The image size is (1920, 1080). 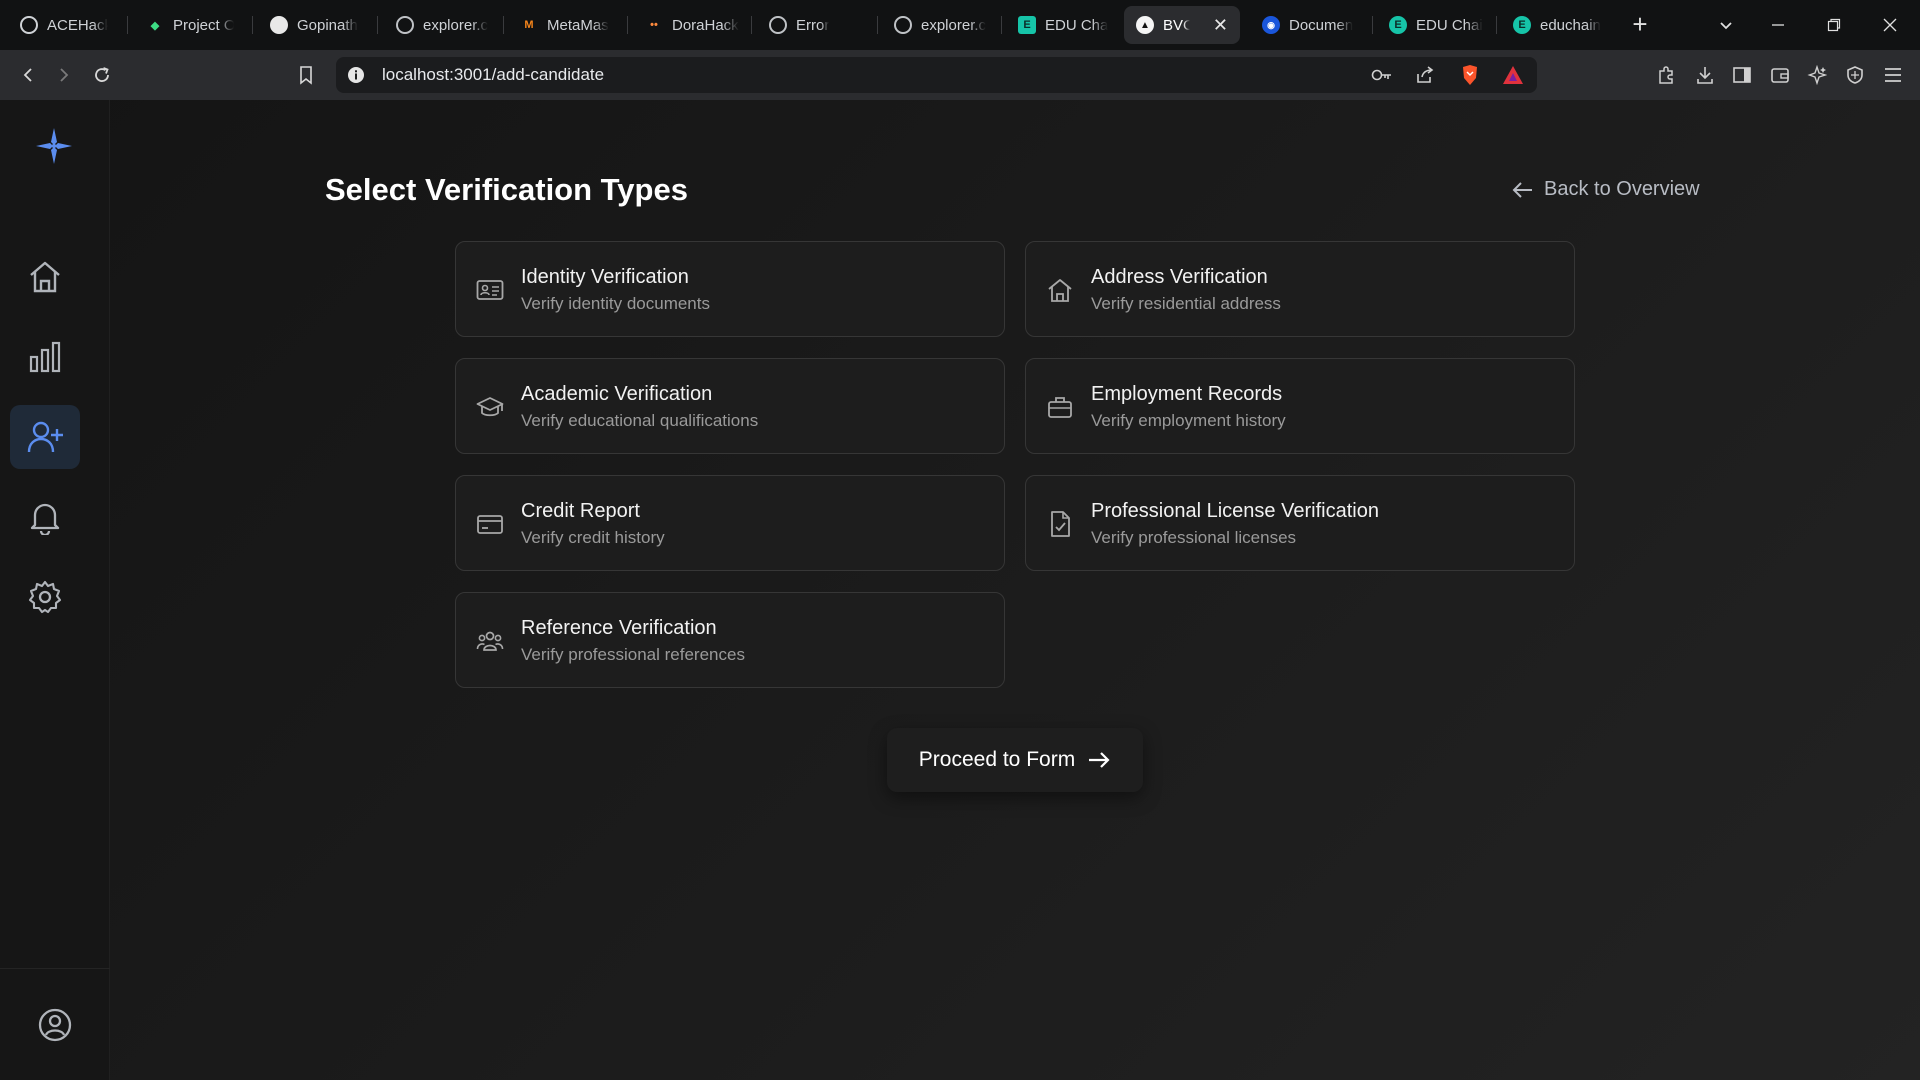 What do you see at coordinates (1220, 25) in the screenshot?
I see `close-tab-icon: ✕` at bounding box center [1220, 25].